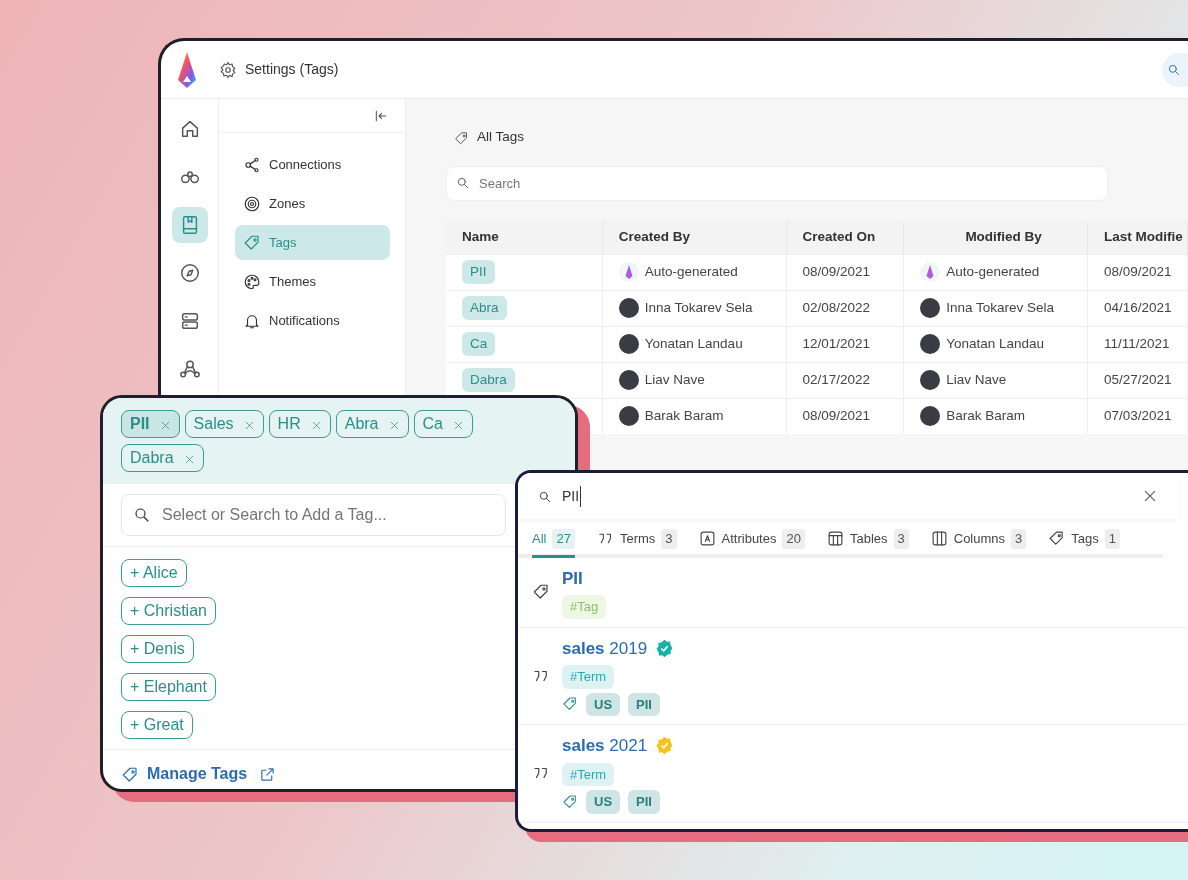 This screenshot has height=880, width=1188. I want to click on filter-tab: Terms 3, so click(636, 541).